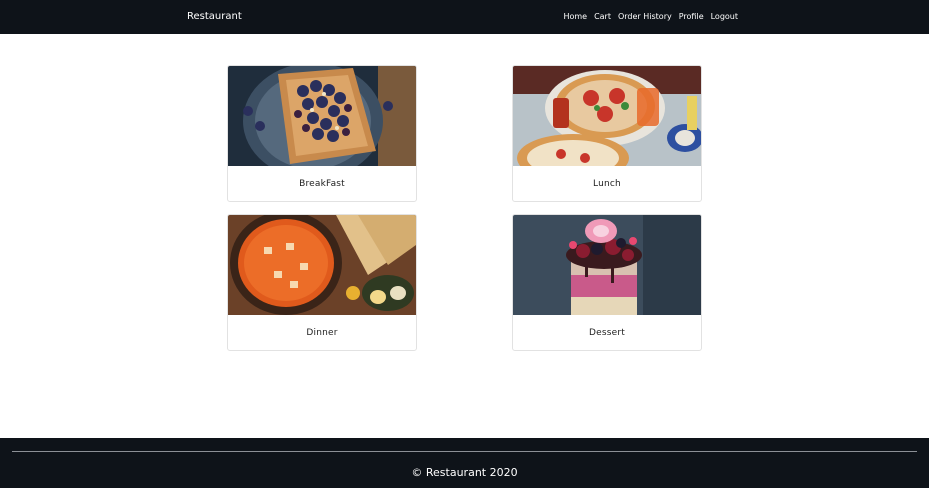 The width and height of the screenshot is (929, 488). I want to click on breakfast-image, so click(322, 116).